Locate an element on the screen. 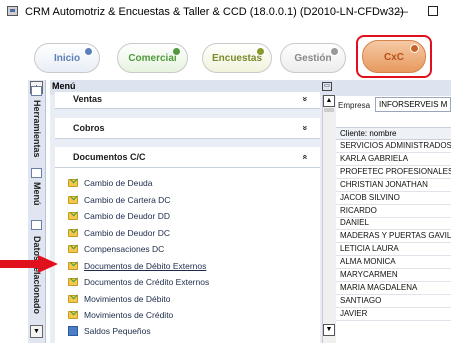 The image size is (451, 343). dock-tab-herramientas: Herramientas is located at coordinates (37, 130).